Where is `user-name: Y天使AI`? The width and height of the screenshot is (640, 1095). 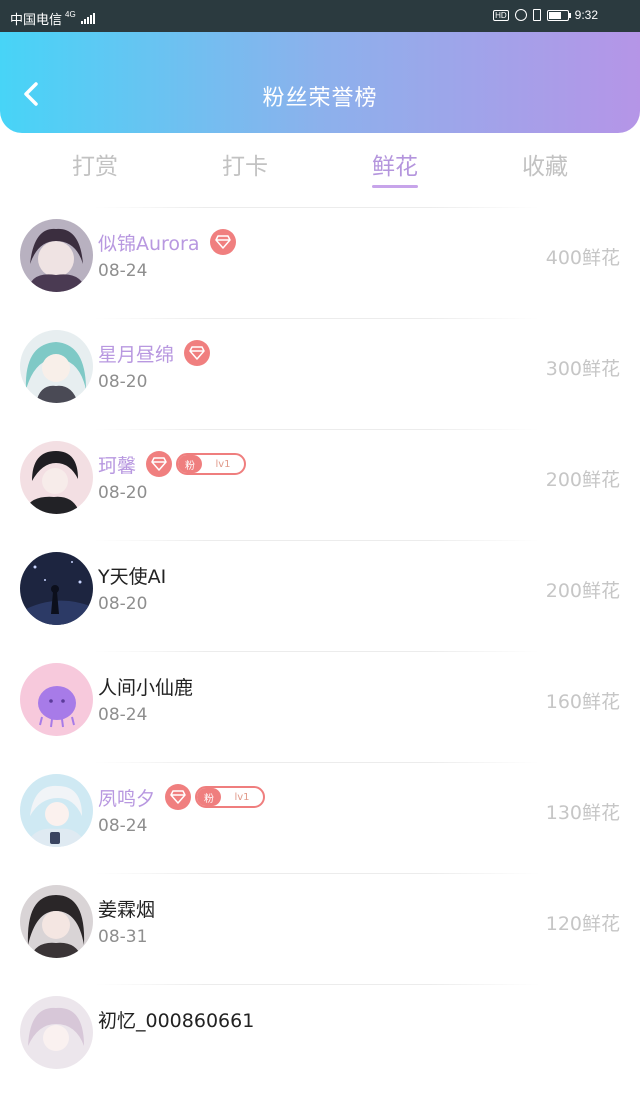
user-name: Y天使AI is located at coordinates (132, 576).